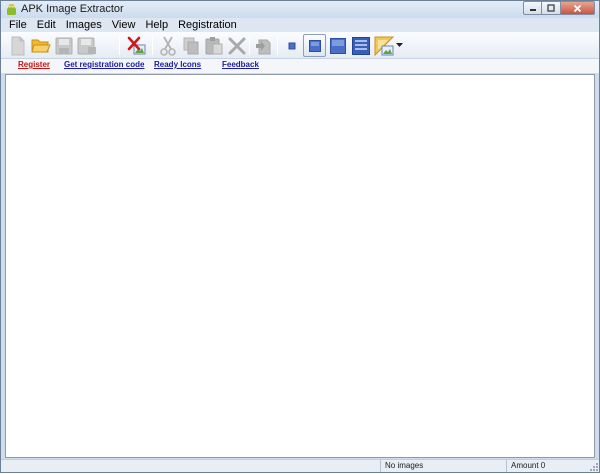  I want to click on background-button, so click(383, 45).